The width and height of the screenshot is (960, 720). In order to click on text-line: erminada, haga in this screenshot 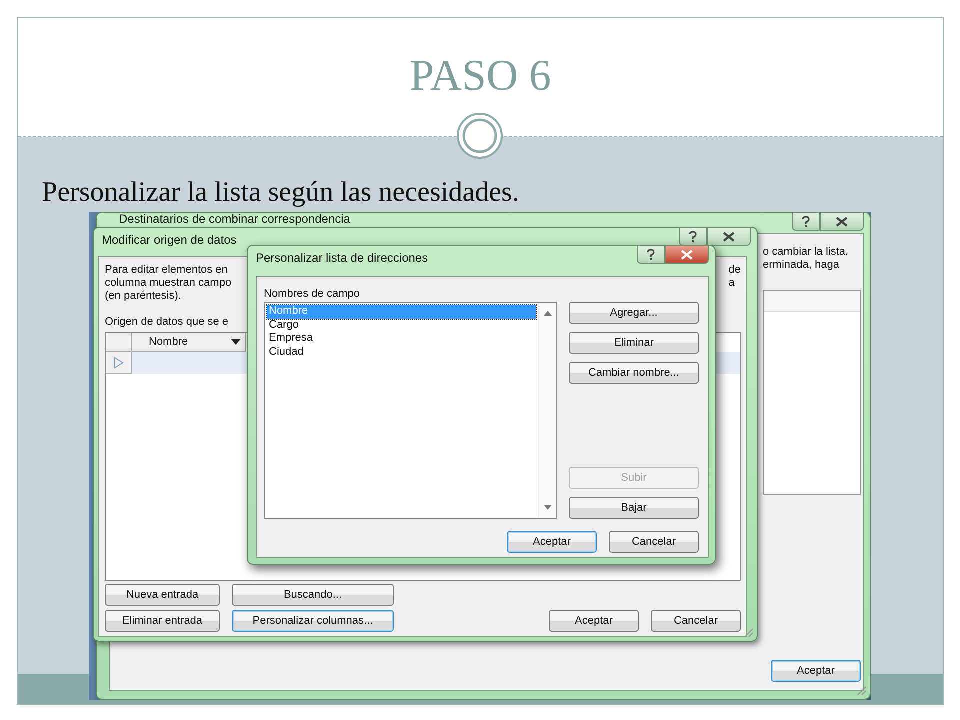, I will do `click(801, 265)`.